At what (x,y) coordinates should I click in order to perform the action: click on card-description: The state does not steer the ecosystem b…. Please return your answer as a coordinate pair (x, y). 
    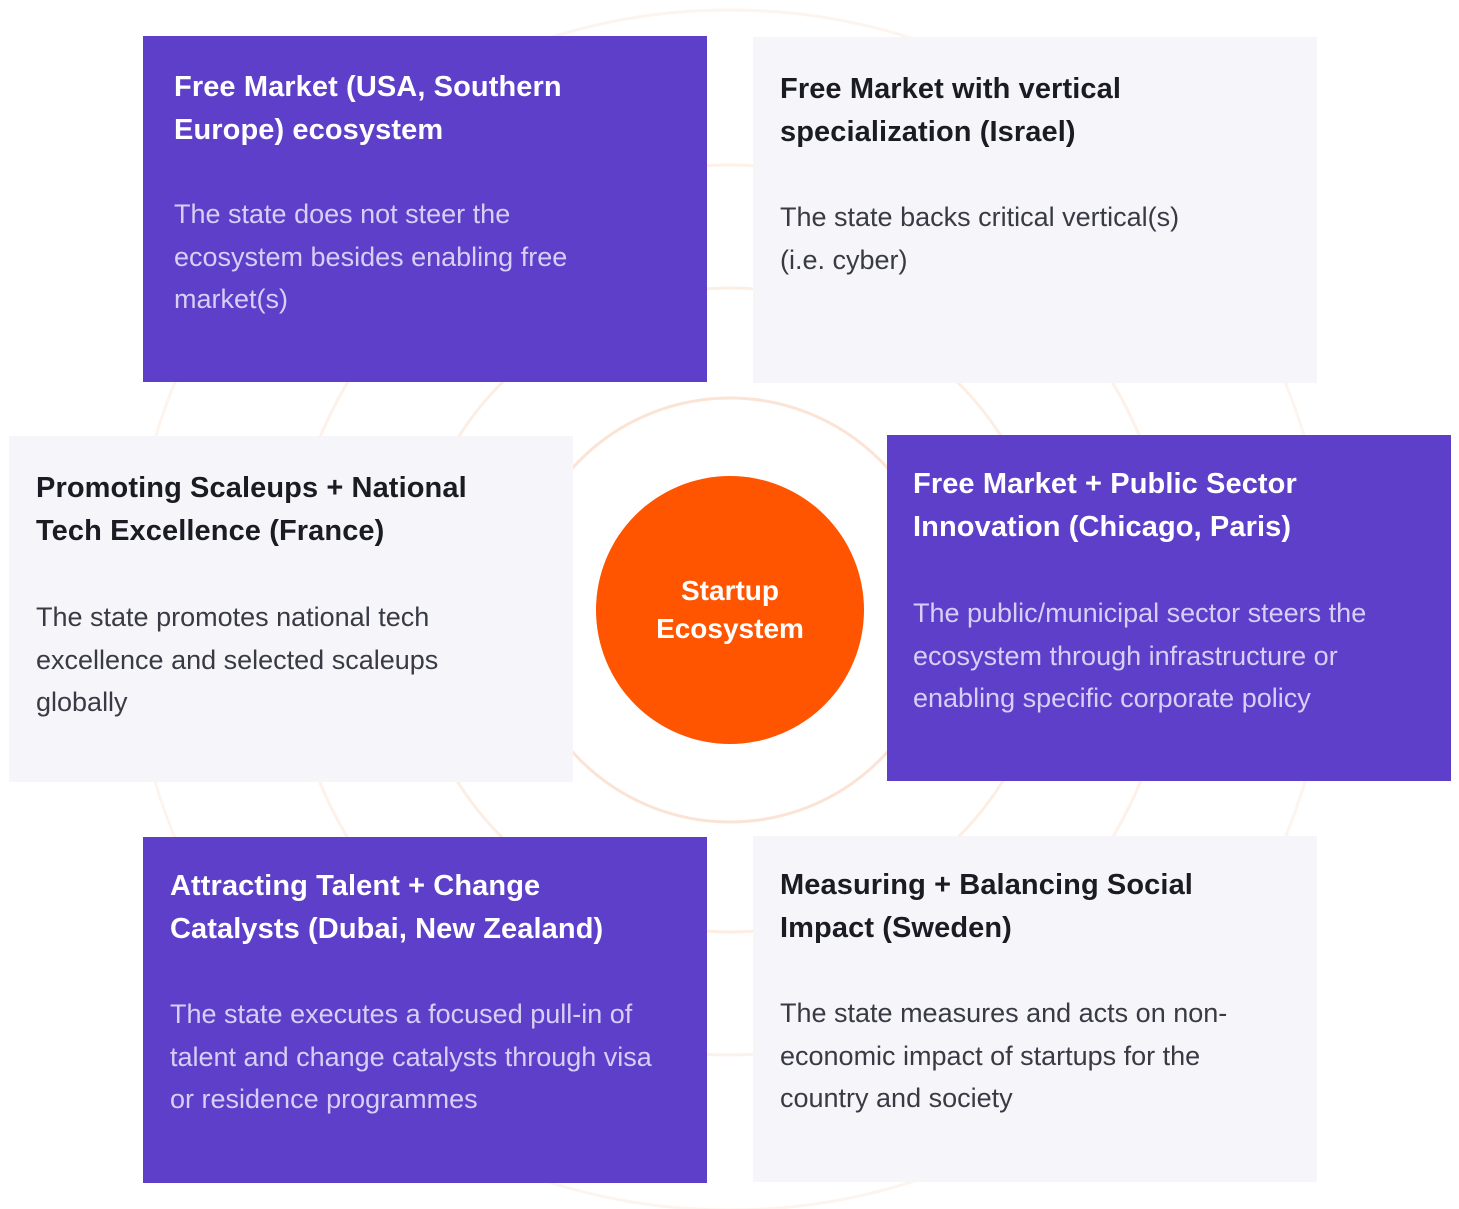
    Looking at the image, I should click on (371, 256).